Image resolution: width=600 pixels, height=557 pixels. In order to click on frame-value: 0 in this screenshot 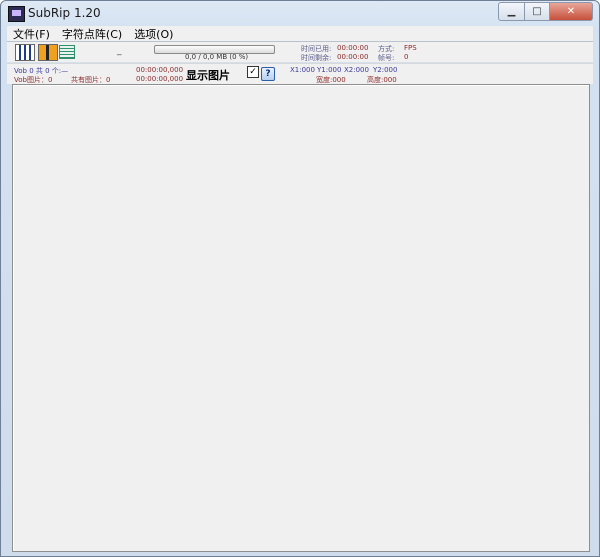, I will do `click(406, 57)`.